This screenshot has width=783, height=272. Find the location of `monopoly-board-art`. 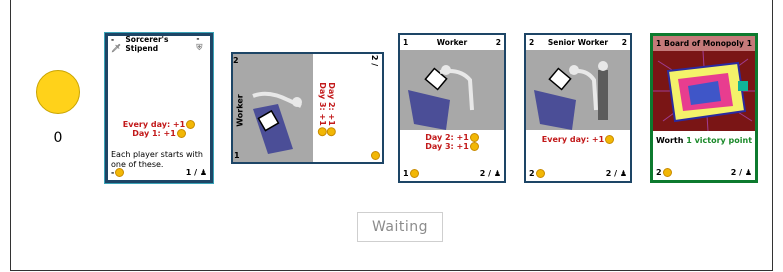

monopoly-board-art is located at coordinates (704, 91).